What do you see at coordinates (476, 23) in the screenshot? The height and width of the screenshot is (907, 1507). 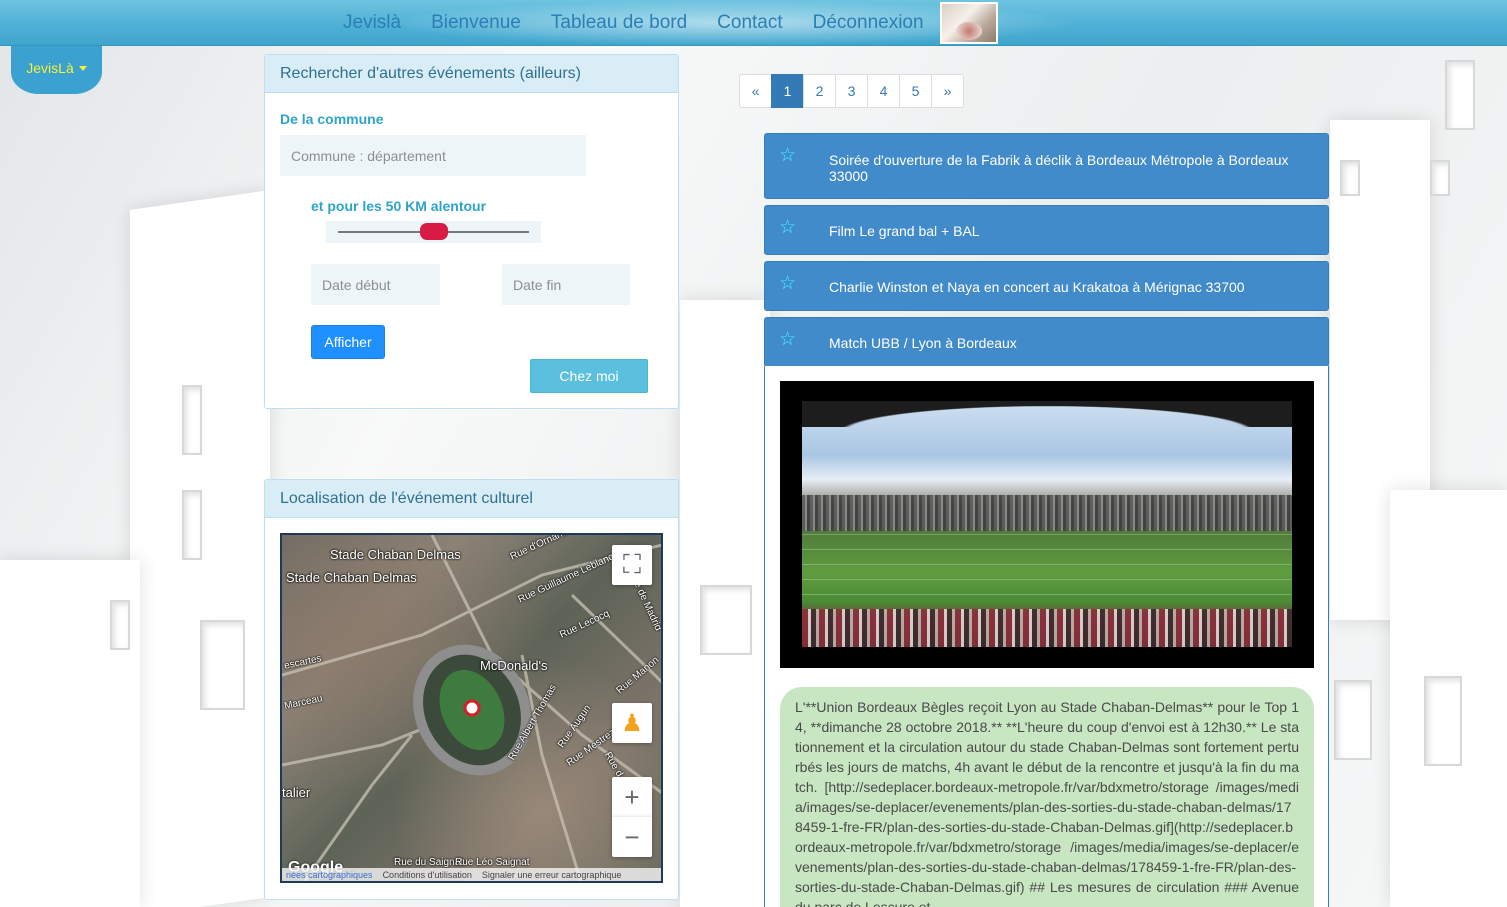 I see `nav-link-bienvenue: Bienvenue` at bounding box center [476, 23].